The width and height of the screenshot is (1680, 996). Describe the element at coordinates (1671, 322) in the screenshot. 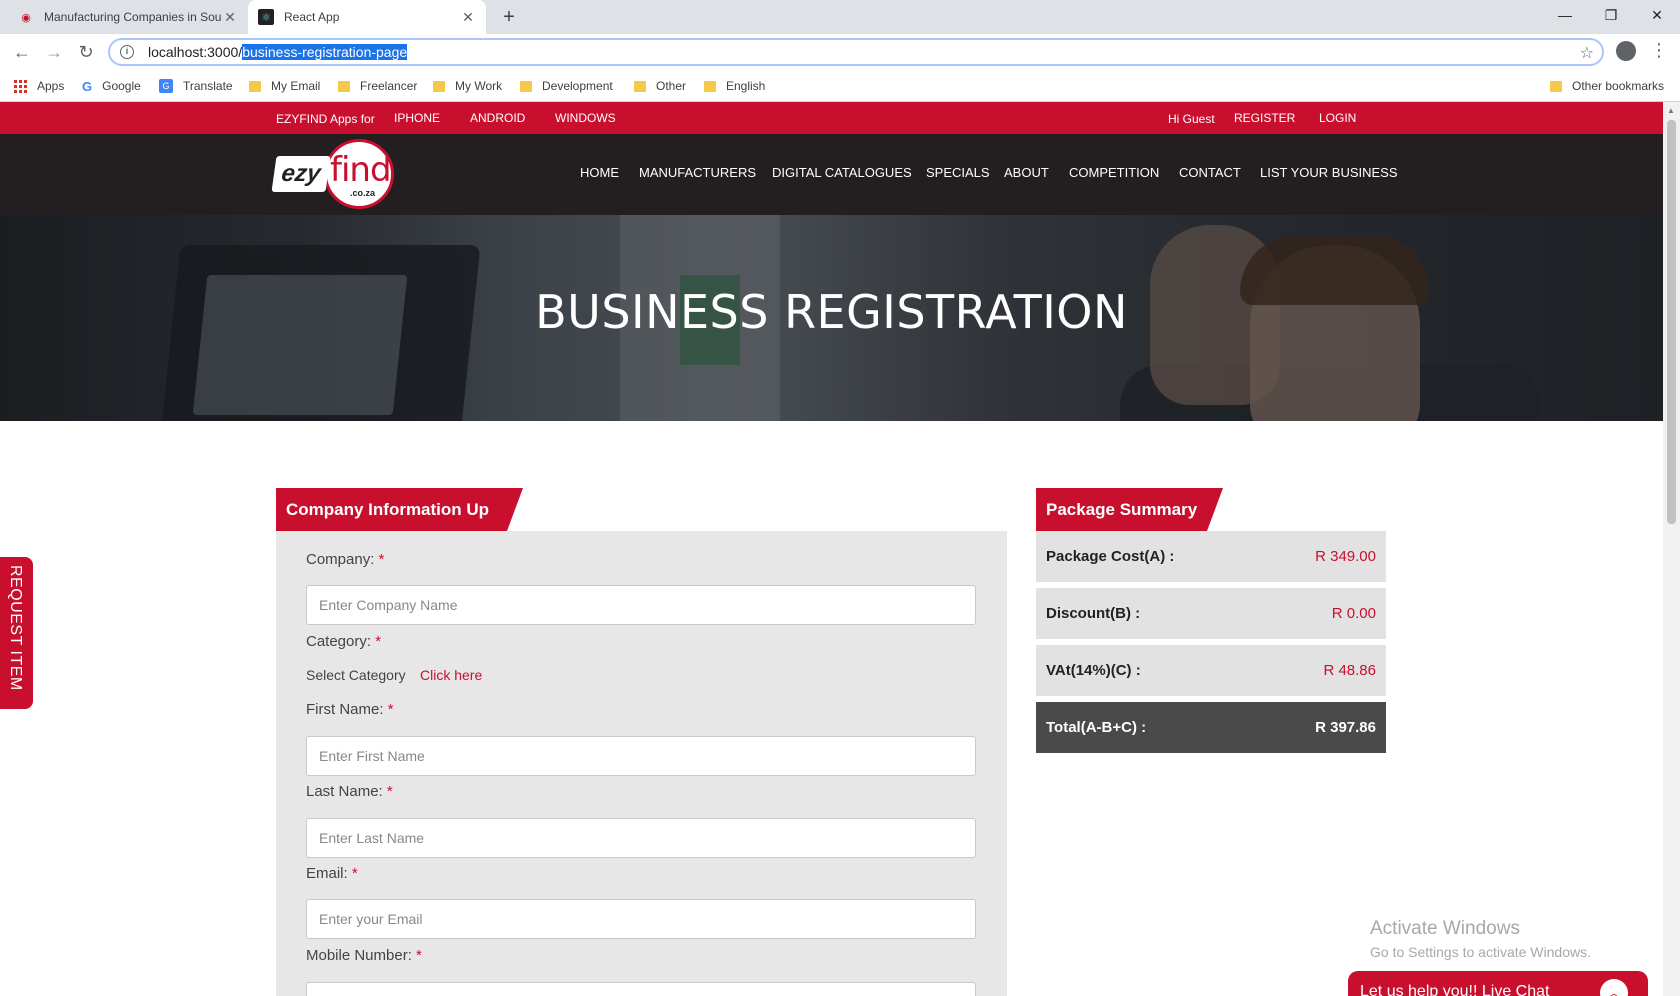

I see `scrollbar-thumb` at that location.